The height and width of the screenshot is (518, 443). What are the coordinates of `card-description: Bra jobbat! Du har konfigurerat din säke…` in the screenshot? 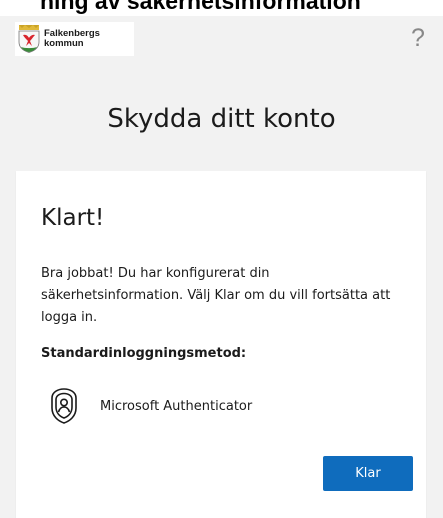 It's located at (216, 295).